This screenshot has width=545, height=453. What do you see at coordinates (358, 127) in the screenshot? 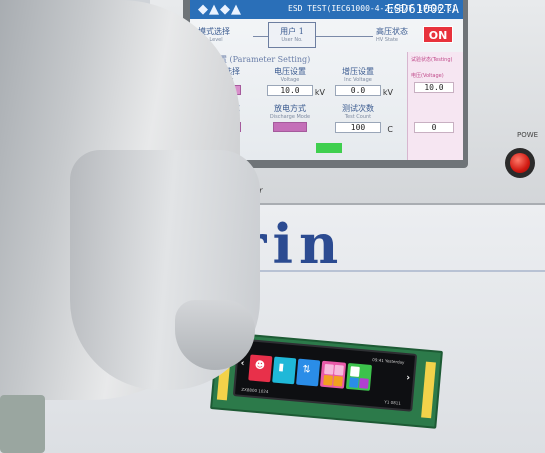
I see `test-count-value: 100` at bounding box center [358, 127].